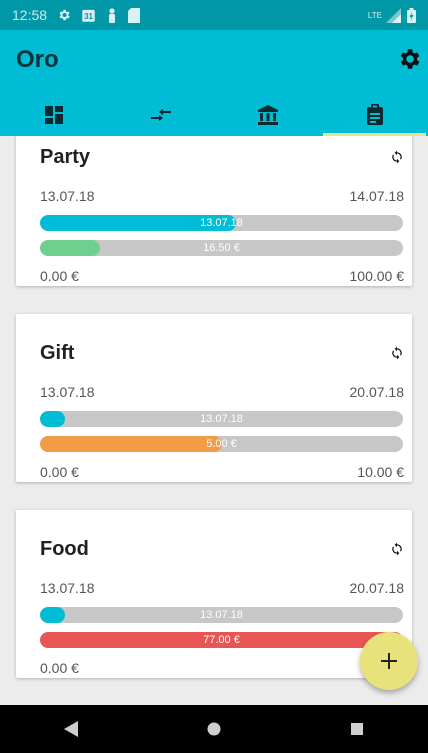 This screenshot has height=753, width=428. I want to click on add-budget-button, so click(389, 661).